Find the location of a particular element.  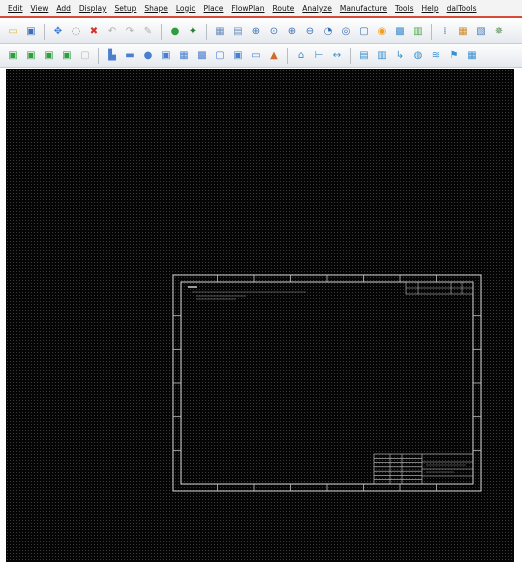

menu-daltools: dalTools is located at coordinates (462, 8).